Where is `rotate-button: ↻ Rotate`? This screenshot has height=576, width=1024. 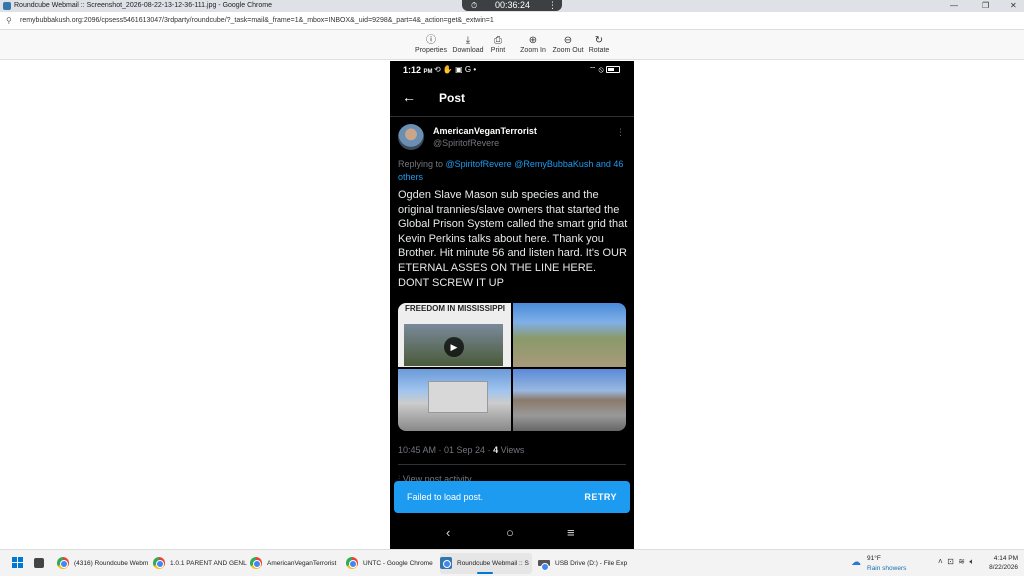
rotate-button: ↻ Rotate is located at coordinates (599, 46).